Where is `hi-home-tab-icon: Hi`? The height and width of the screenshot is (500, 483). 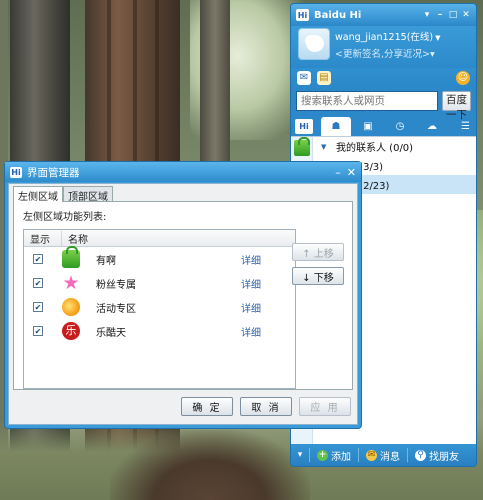 hi-home-tab-icon: Hi is located at coordinates (304, 126).